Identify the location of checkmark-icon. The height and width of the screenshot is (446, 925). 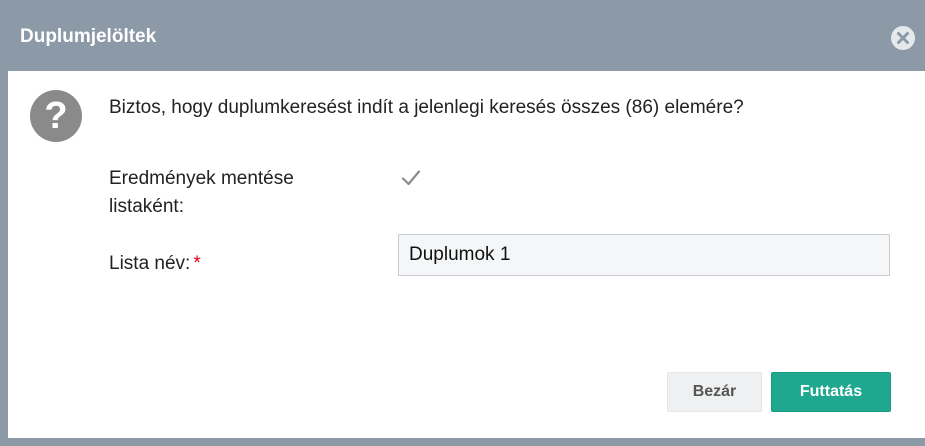
(411, 178).